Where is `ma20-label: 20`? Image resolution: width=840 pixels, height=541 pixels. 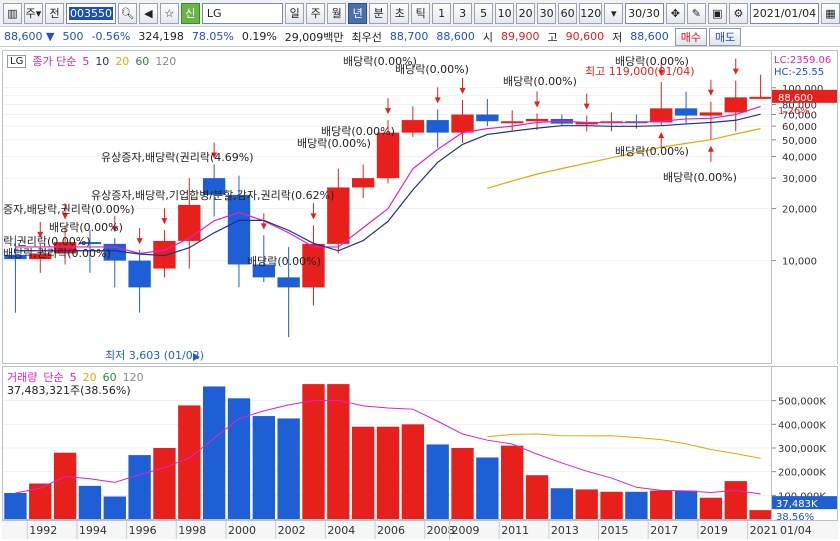
ma20-label: 20 is located at coordinates (122, 61).